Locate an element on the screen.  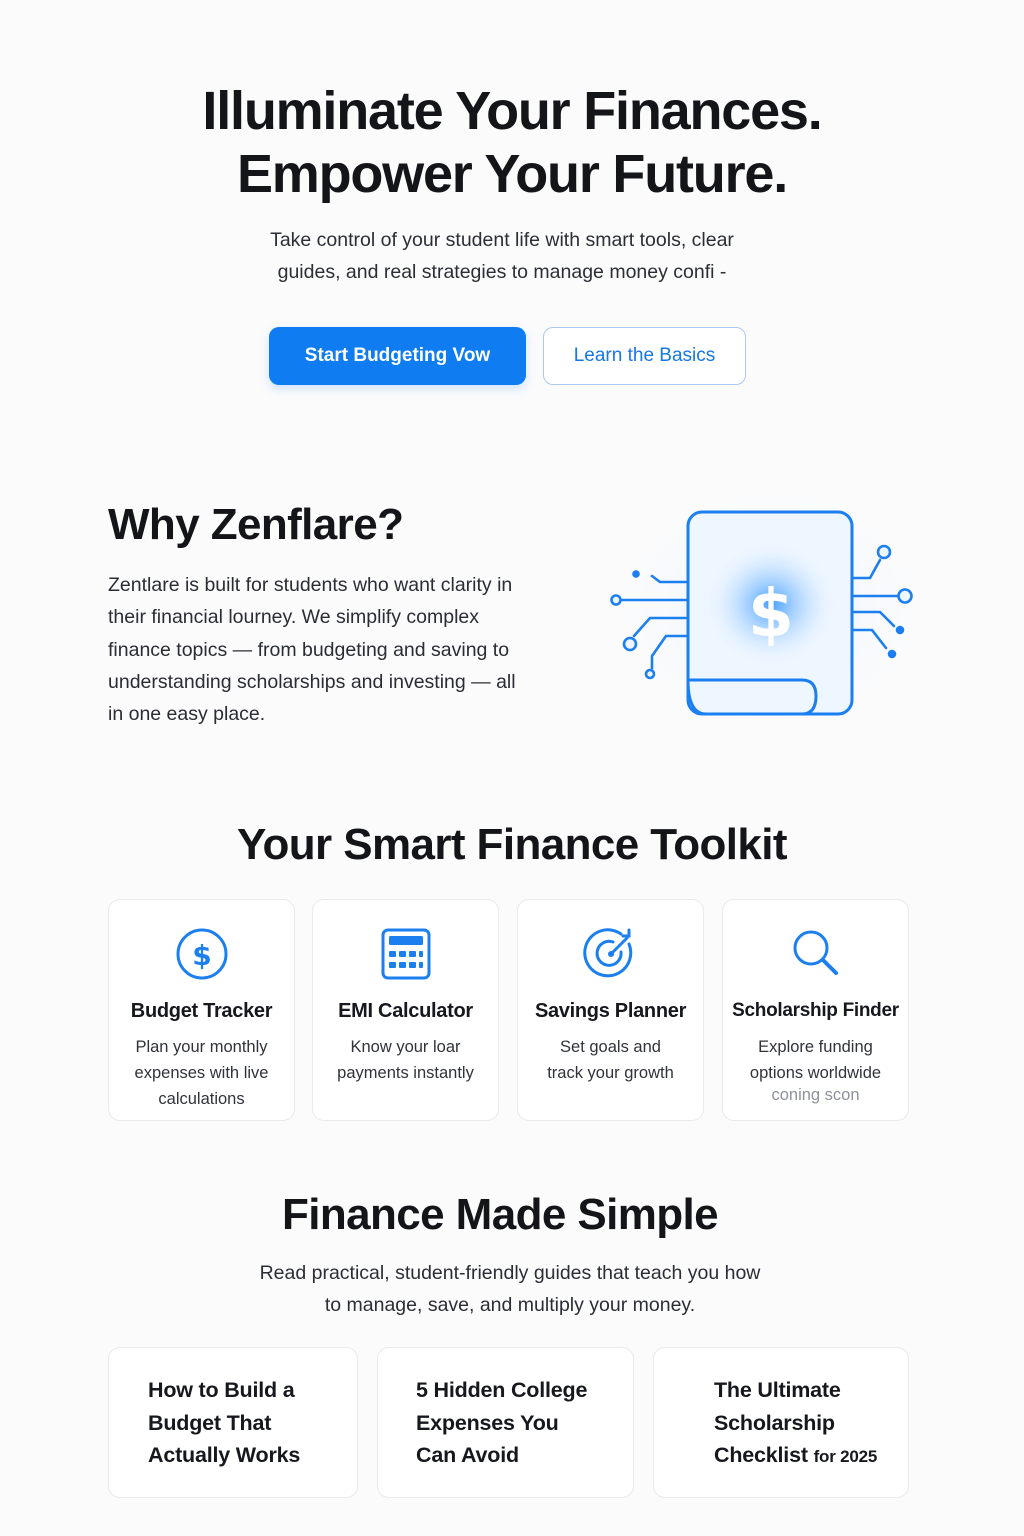
toolkit-title: Your Smart Finance Toolkit is located at coordinates (512, 844).